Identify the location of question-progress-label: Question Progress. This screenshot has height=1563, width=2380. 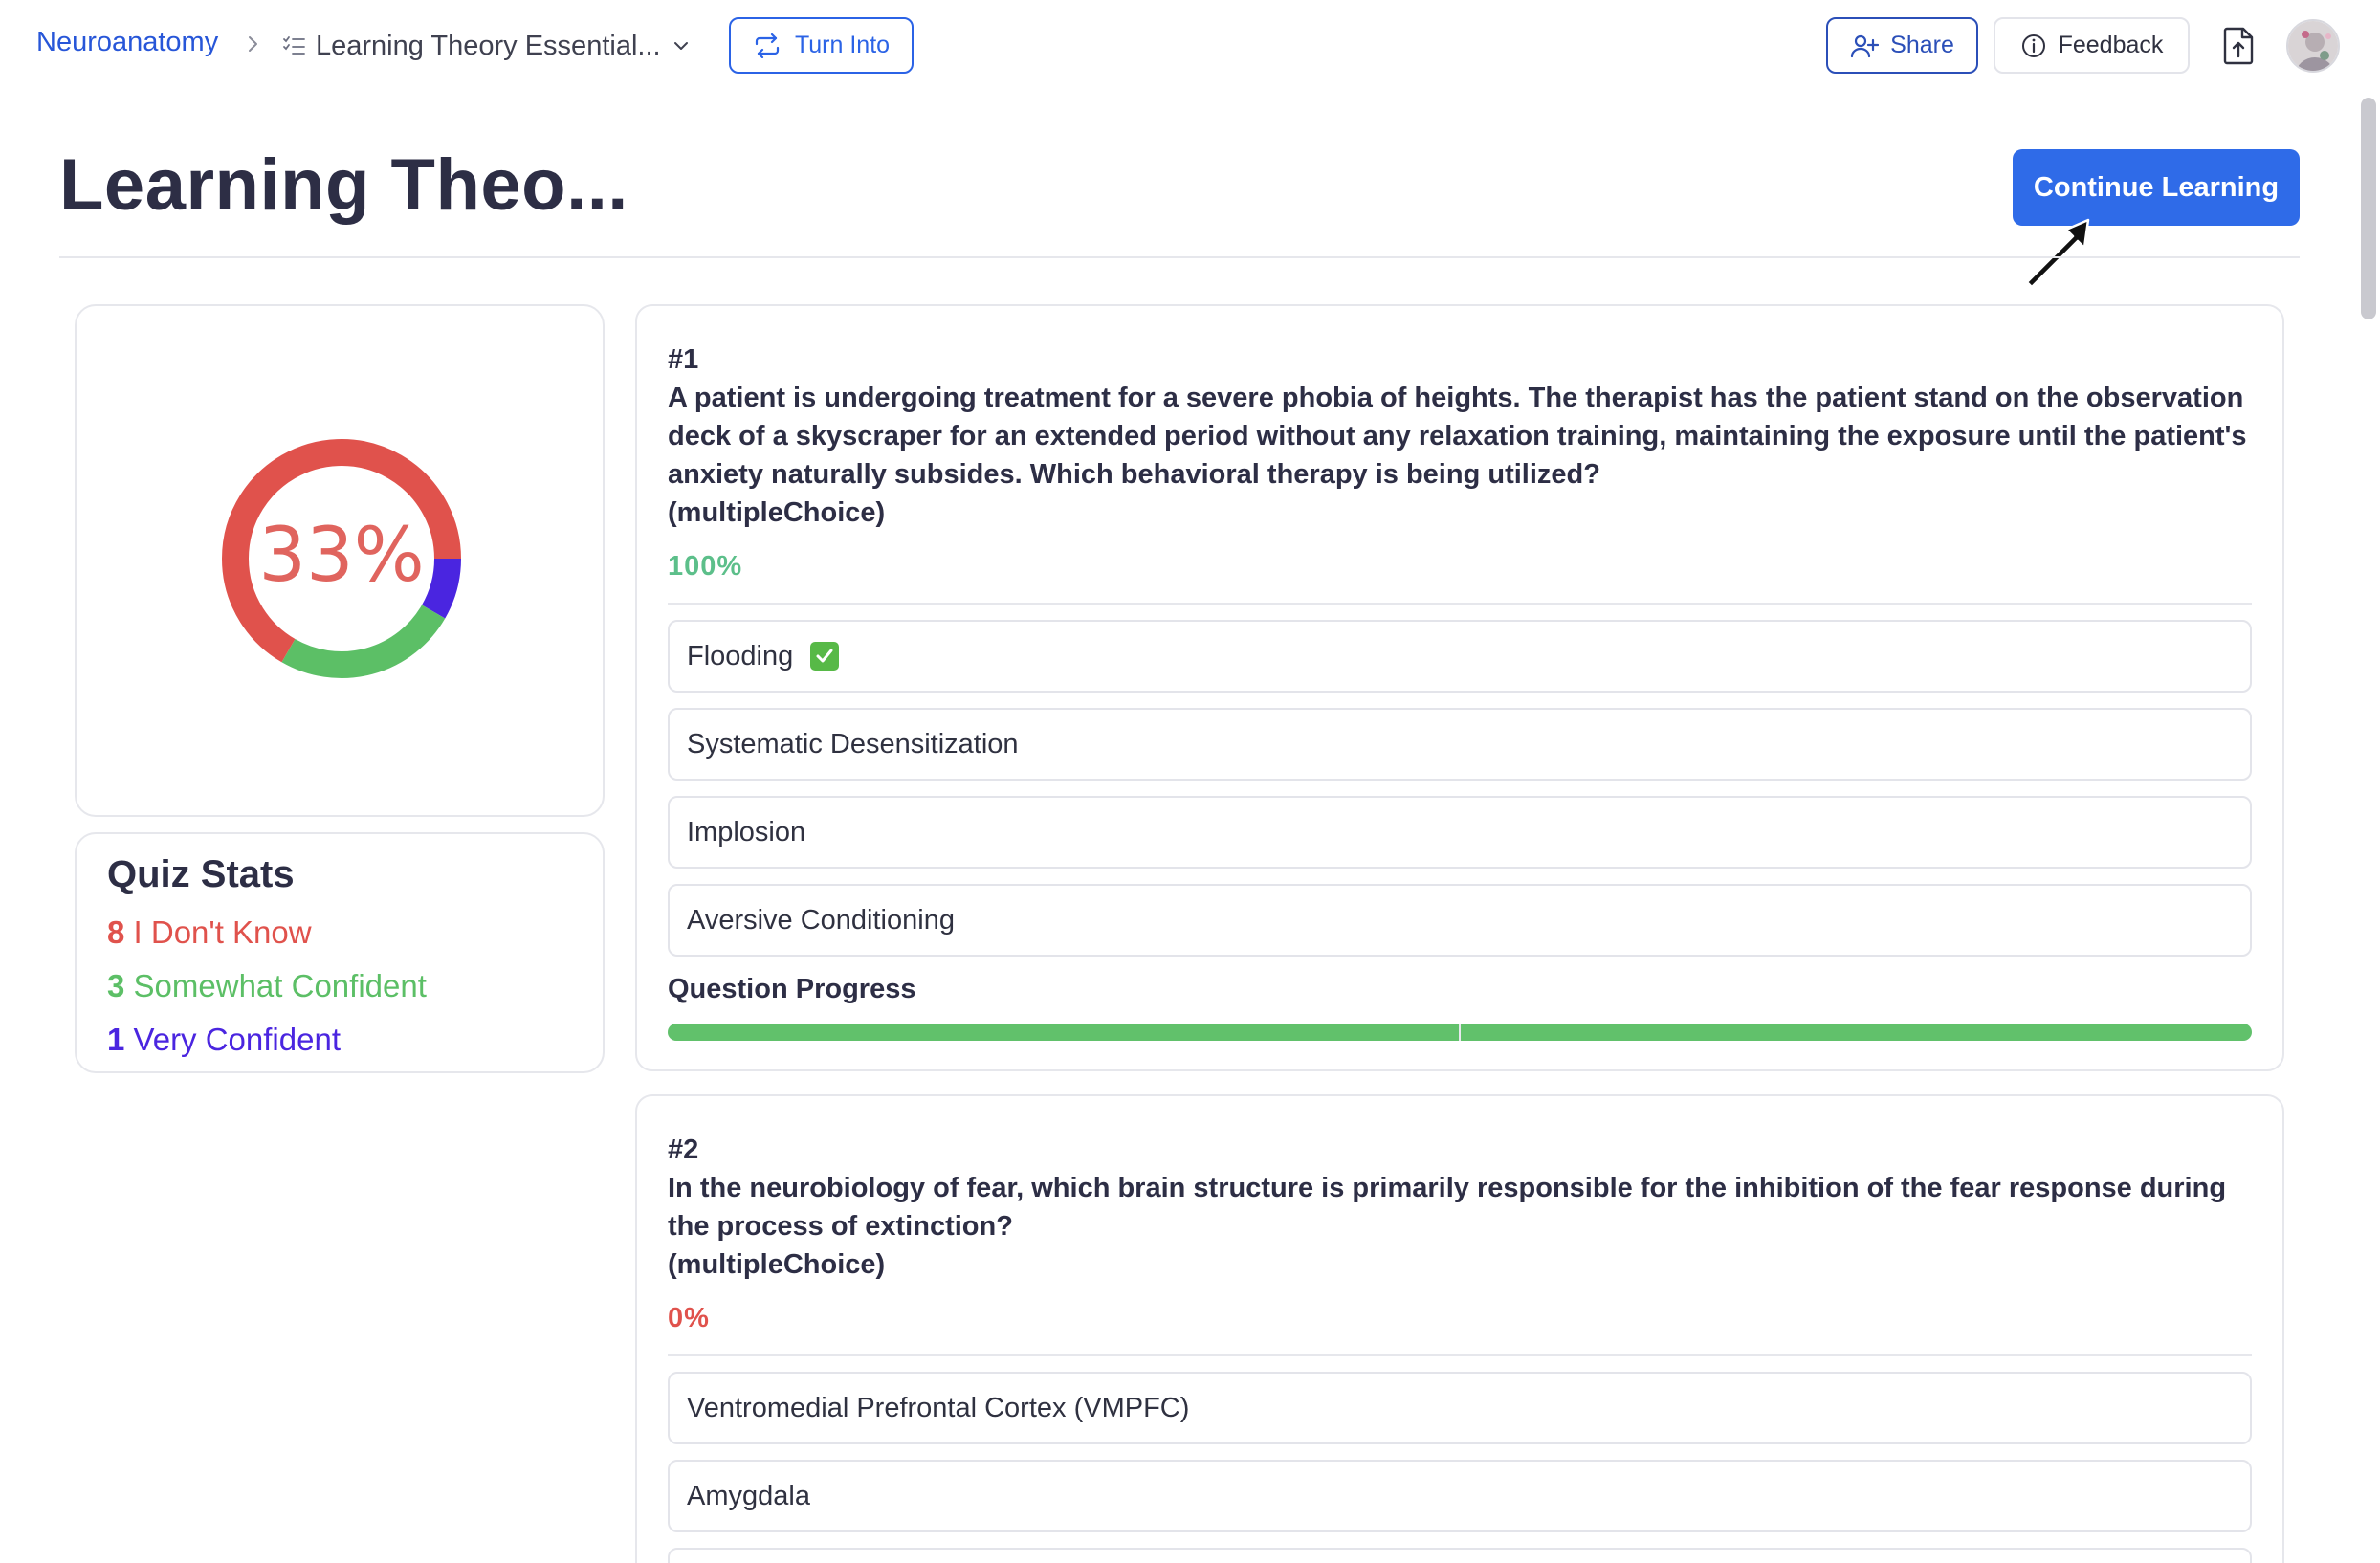
(792, 989).